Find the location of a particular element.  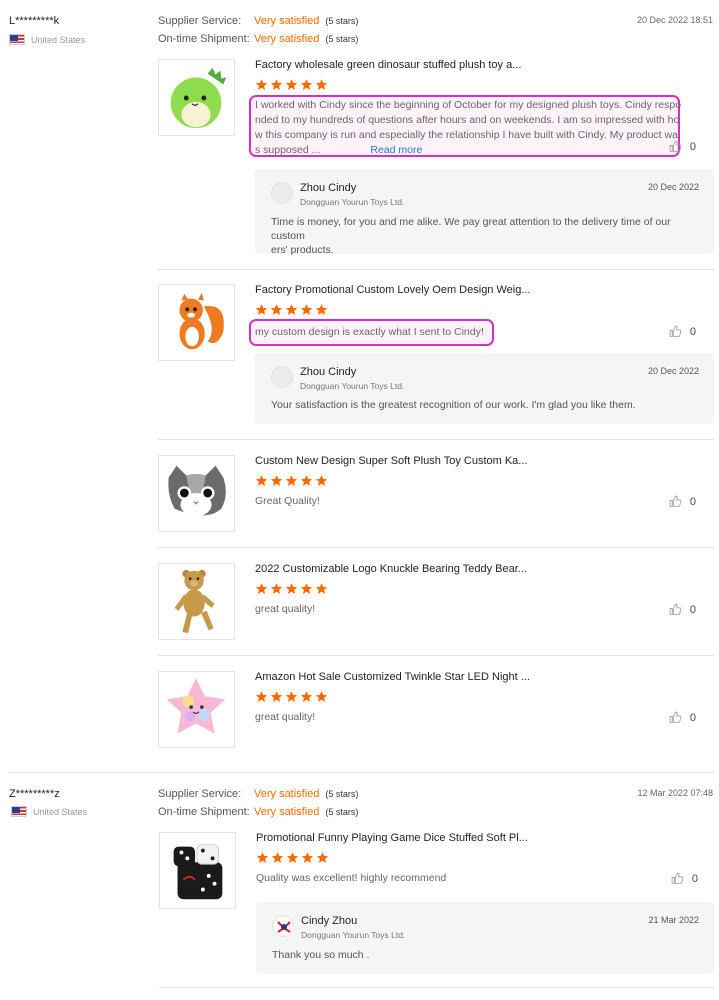

comment-line: Great Quality! is located at coordinates (287, 501).